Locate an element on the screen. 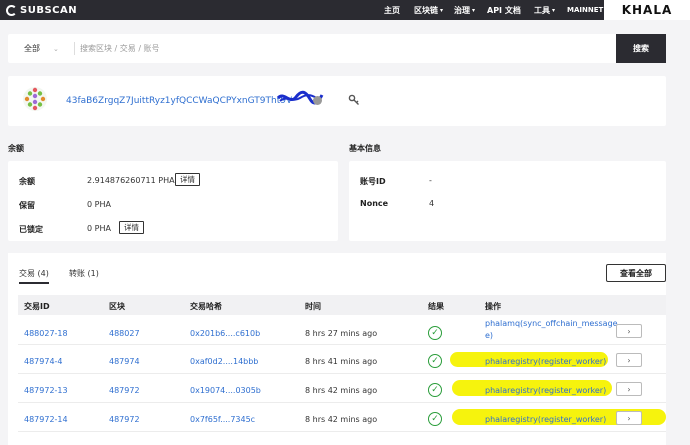  key-icon is located at coordinates (354, 100).